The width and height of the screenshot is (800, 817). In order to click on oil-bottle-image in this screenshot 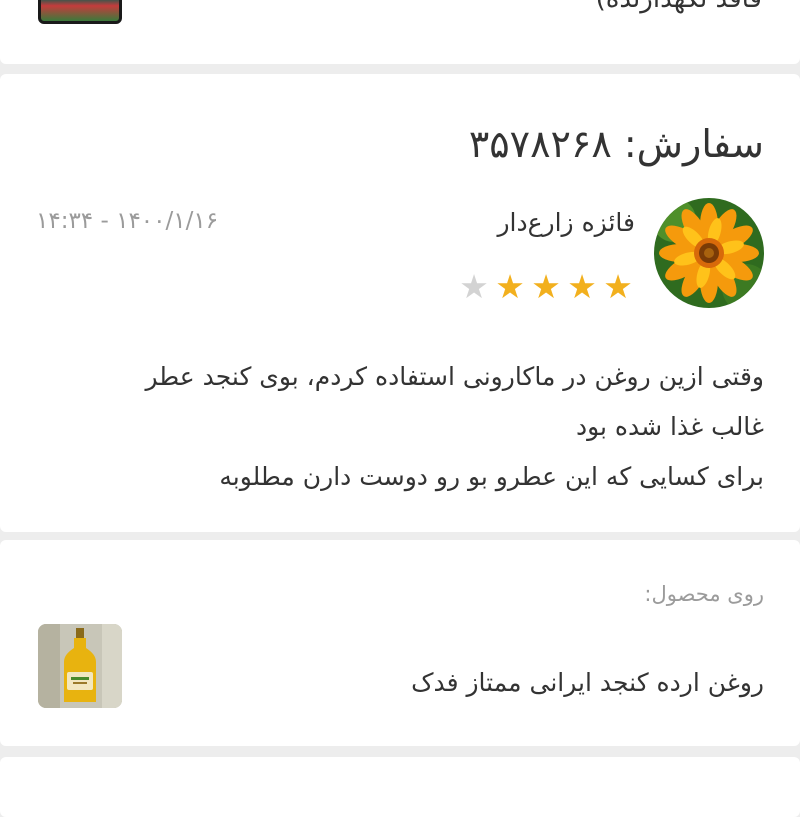, I will do `click(80, 666)`.